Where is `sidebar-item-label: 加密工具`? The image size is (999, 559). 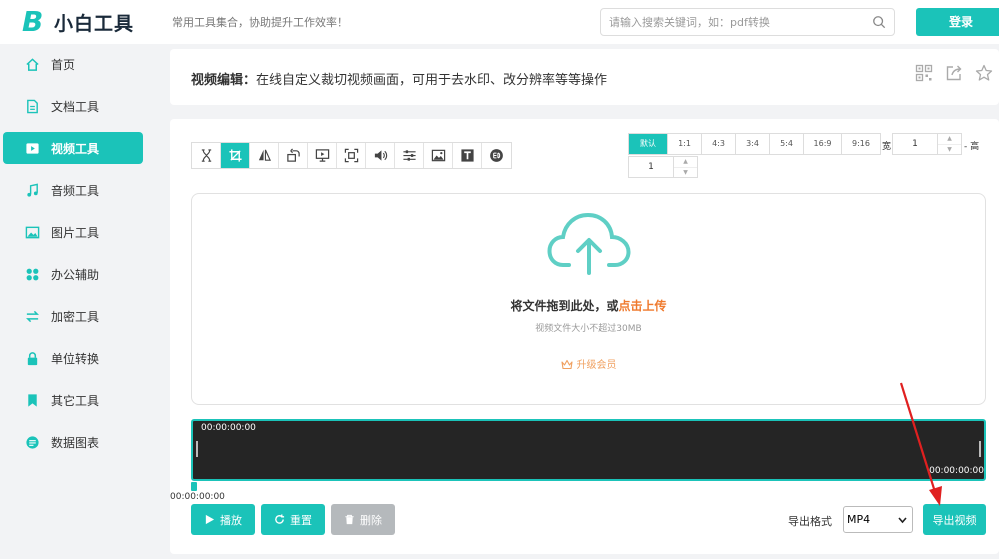
sidebar-item-label: 加密工具 is located at coordinates (75, 316).